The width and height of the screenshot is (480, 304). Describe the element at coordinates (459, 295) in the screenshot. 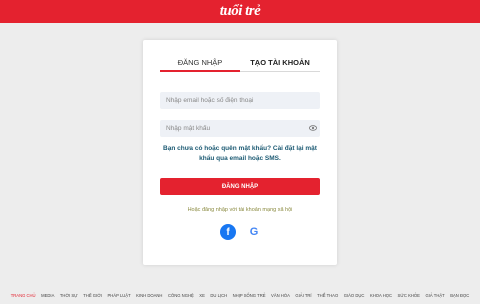

I see `footer-nav-item: BẠN ĐỌC` at that location.